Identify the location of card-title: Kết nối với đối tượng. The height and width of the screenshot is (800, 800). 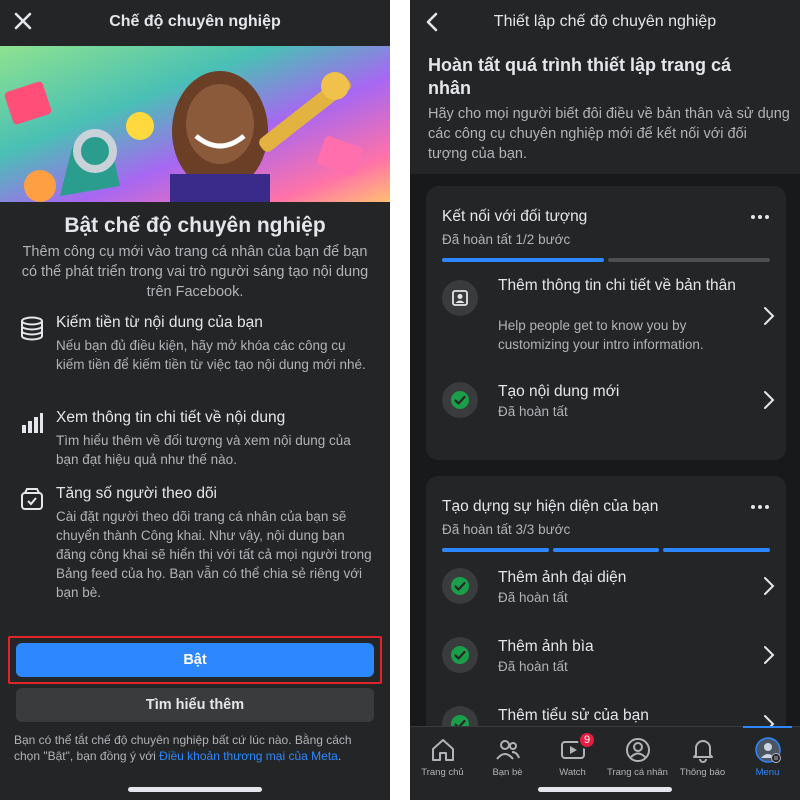
(515, 216).